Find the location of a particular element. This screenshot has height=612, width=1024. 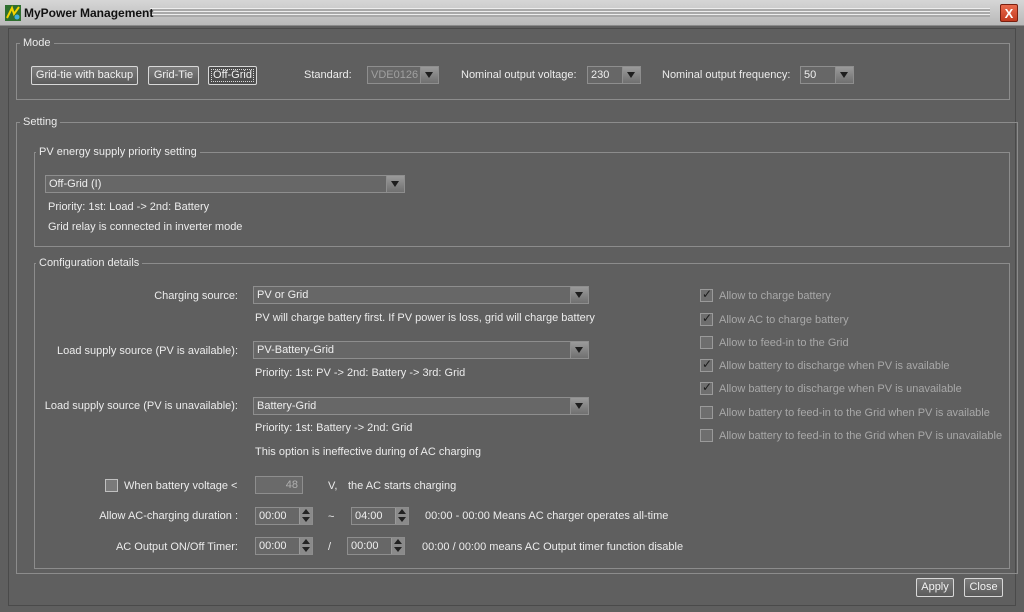

battery-voltage-suffix: the AC starts charging is located at coordinates (402, 486).